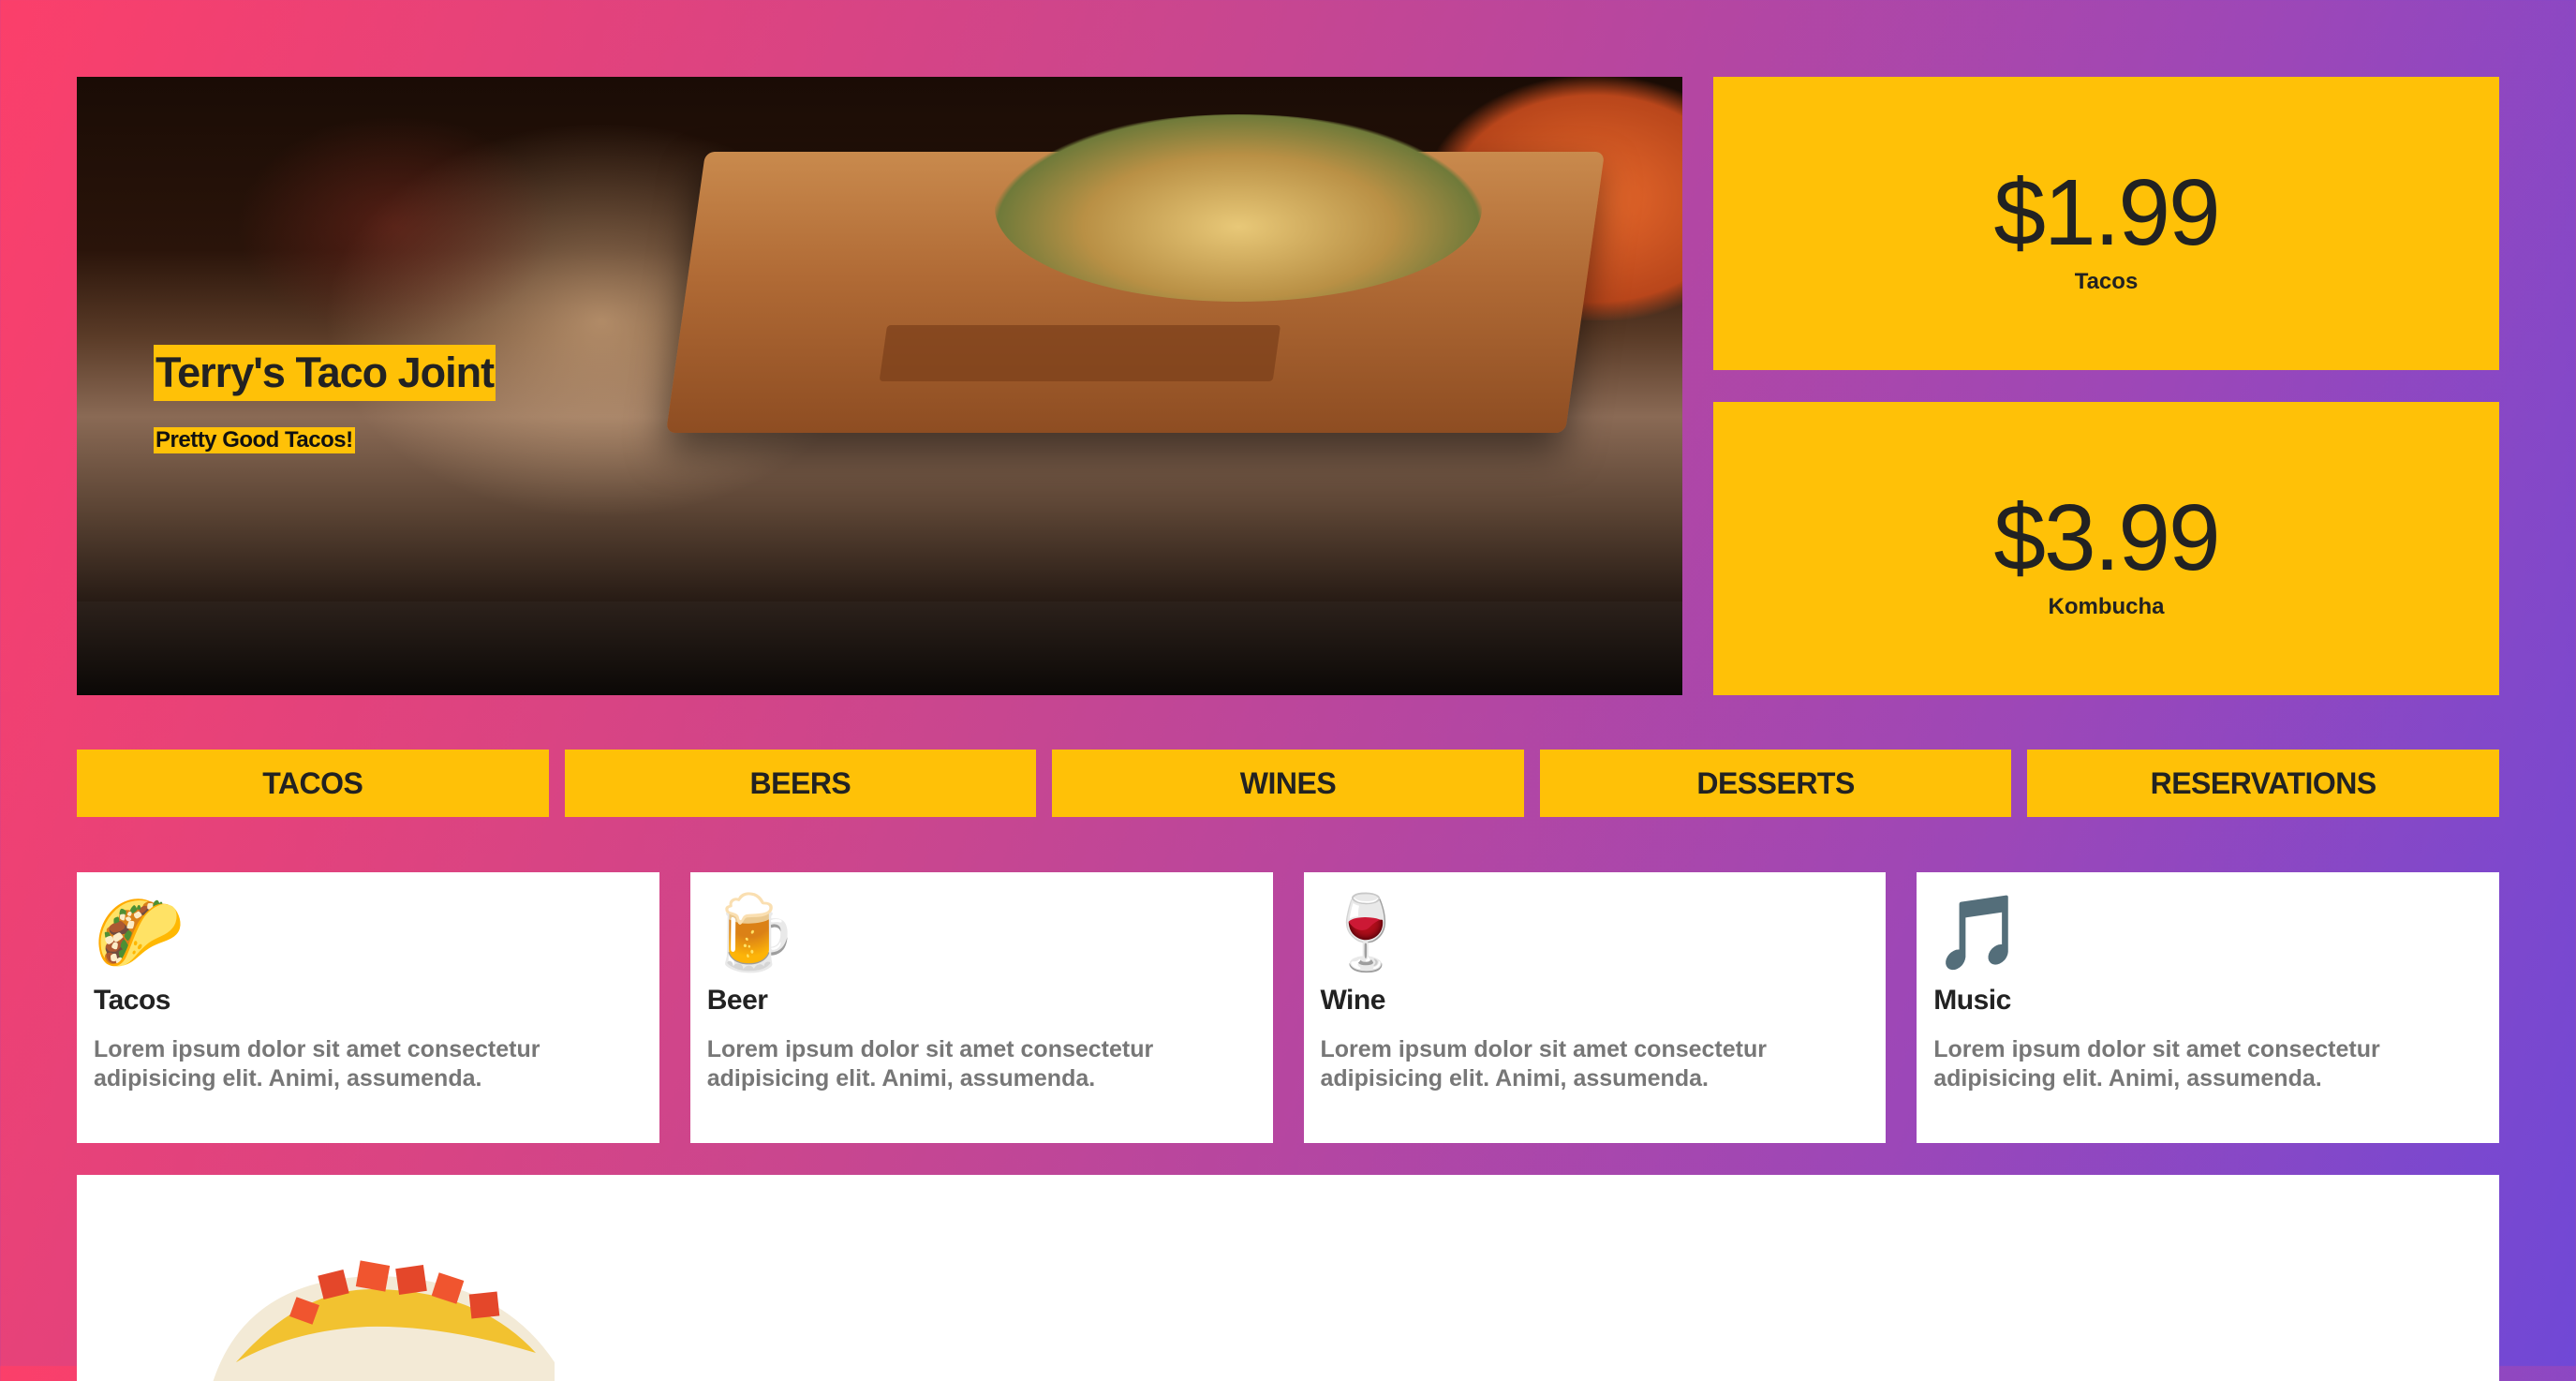 The image size is (2576, 1381). I want to click on feature-title: Tacos, so click(132, 1000).